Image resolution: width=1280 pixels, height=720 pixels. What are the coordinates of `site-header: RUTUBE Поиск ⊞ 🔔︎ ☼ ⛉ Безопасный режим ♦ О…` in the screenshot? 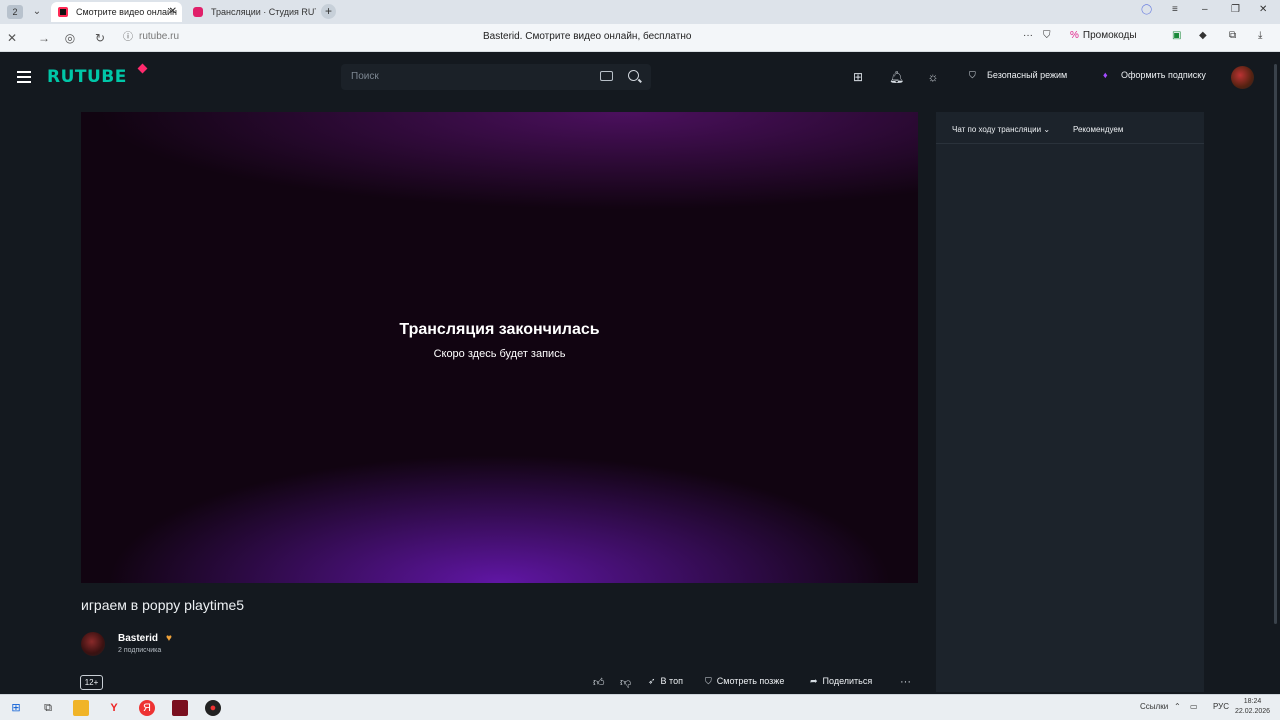 It's located at (640, 77).